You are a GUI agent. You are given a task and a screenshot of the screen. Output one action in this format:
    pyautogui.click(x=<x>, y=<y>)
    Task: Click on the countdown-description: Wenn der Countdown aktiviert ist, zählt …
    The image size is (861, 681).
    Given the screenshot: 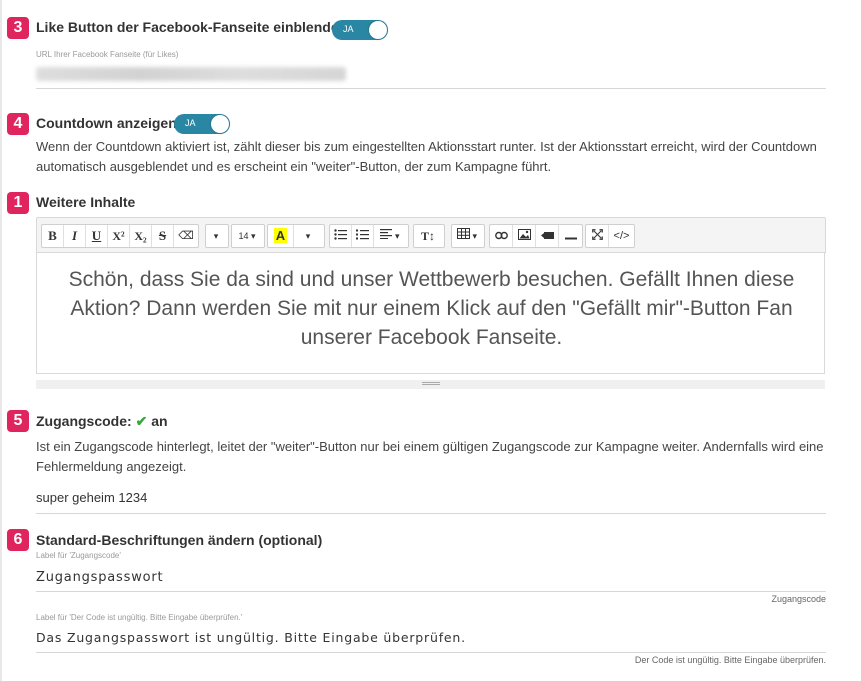 What is the action you would take?
    pyautogui.click(x=426, y=156)
    